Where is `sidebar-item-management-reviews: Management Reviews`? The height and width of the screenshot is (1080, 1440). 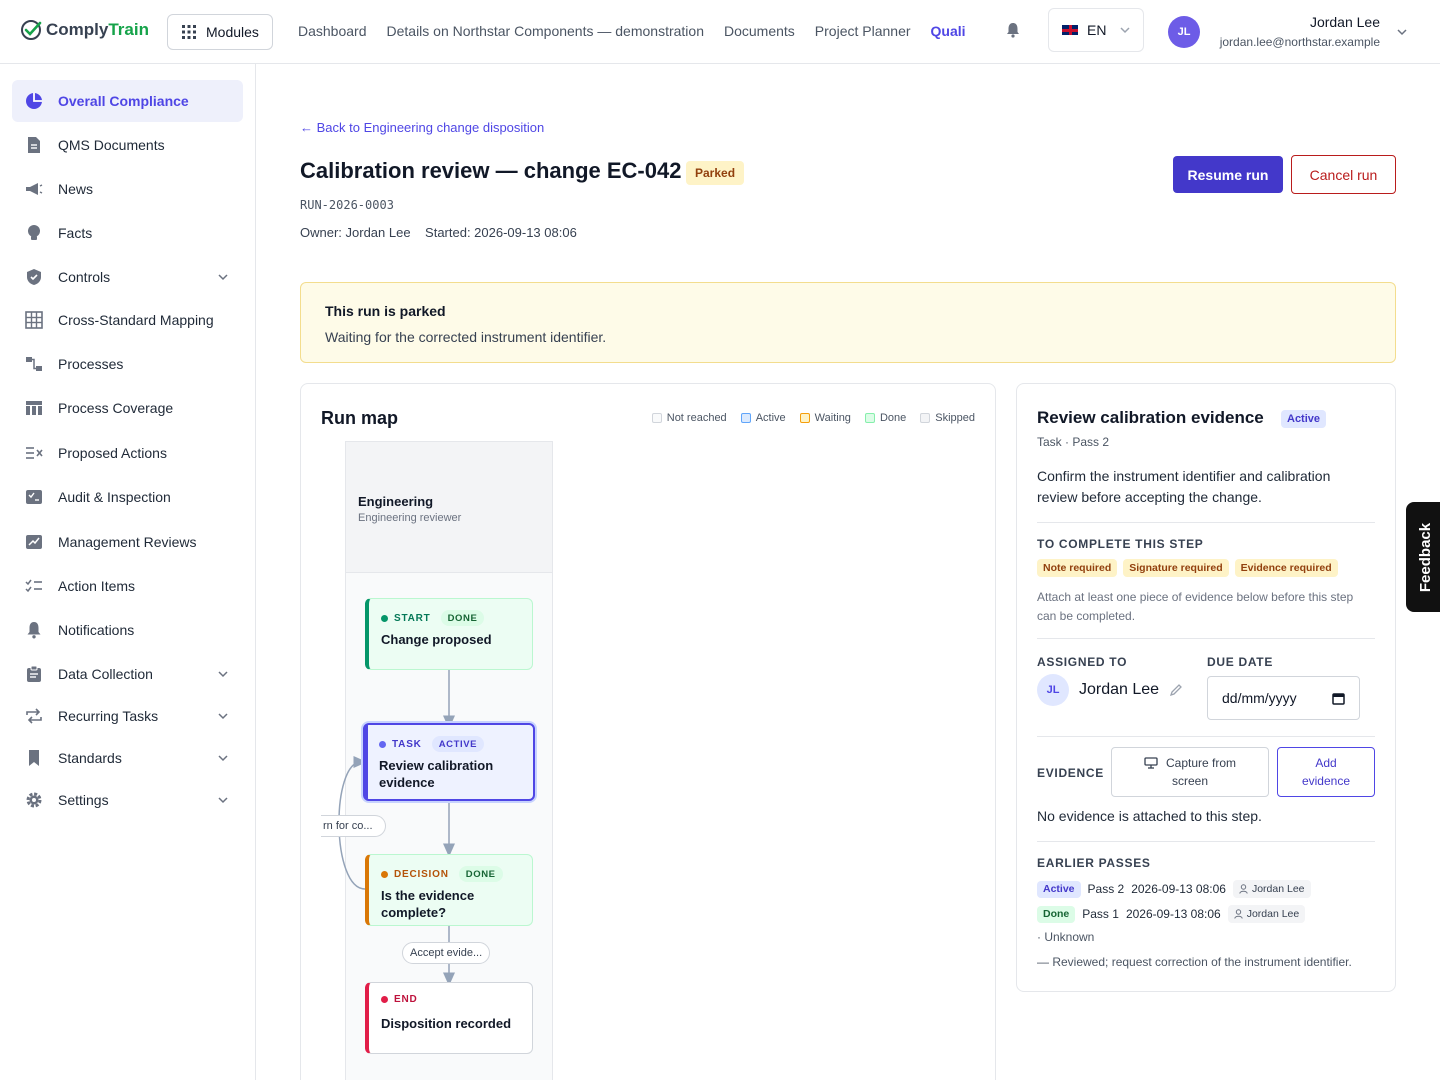 sidebar-item-management-reviews: Management Reviews is located at coordinates (127, 542).